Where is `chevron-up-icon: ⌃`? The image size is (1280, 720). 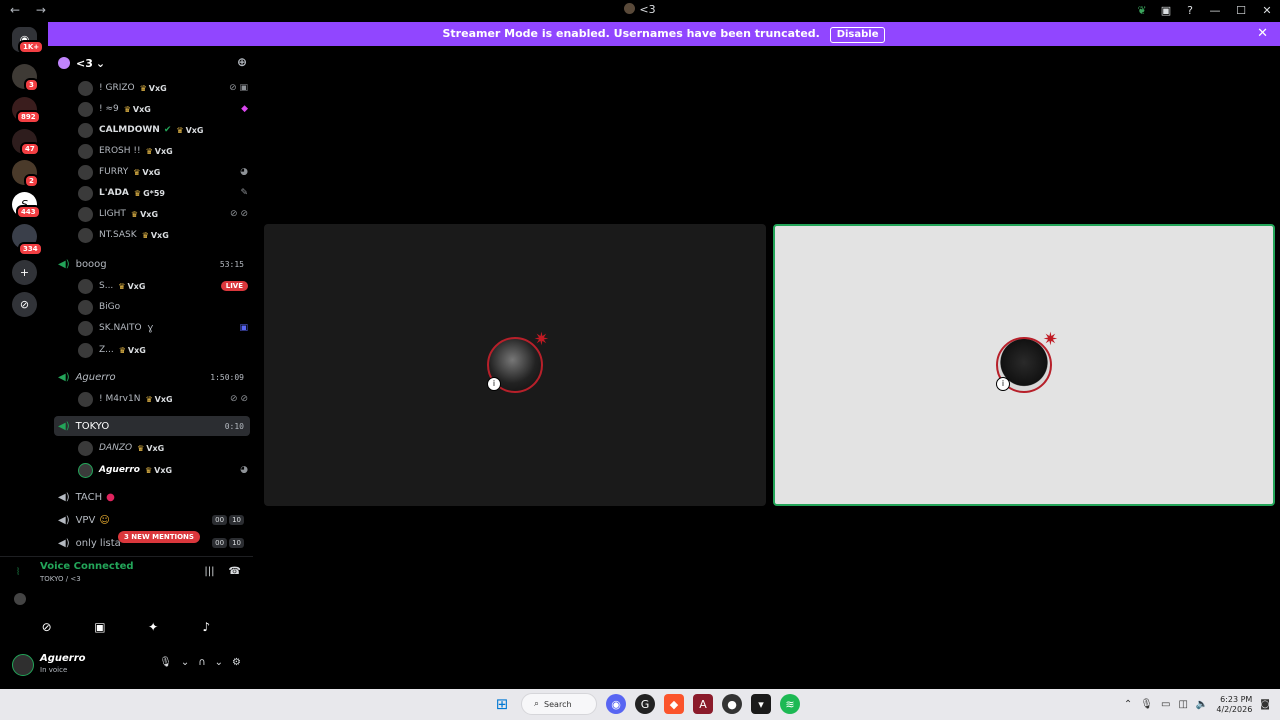 chevron-up-icon: ⌃ is located at coordinates (1128, 704).